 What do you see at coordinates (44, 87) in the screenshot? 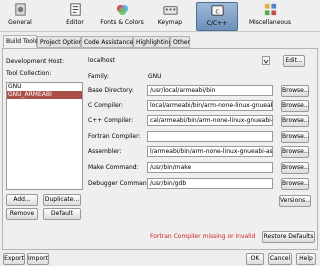
I see `list-item: GNU` at bounding box center [44, 87].